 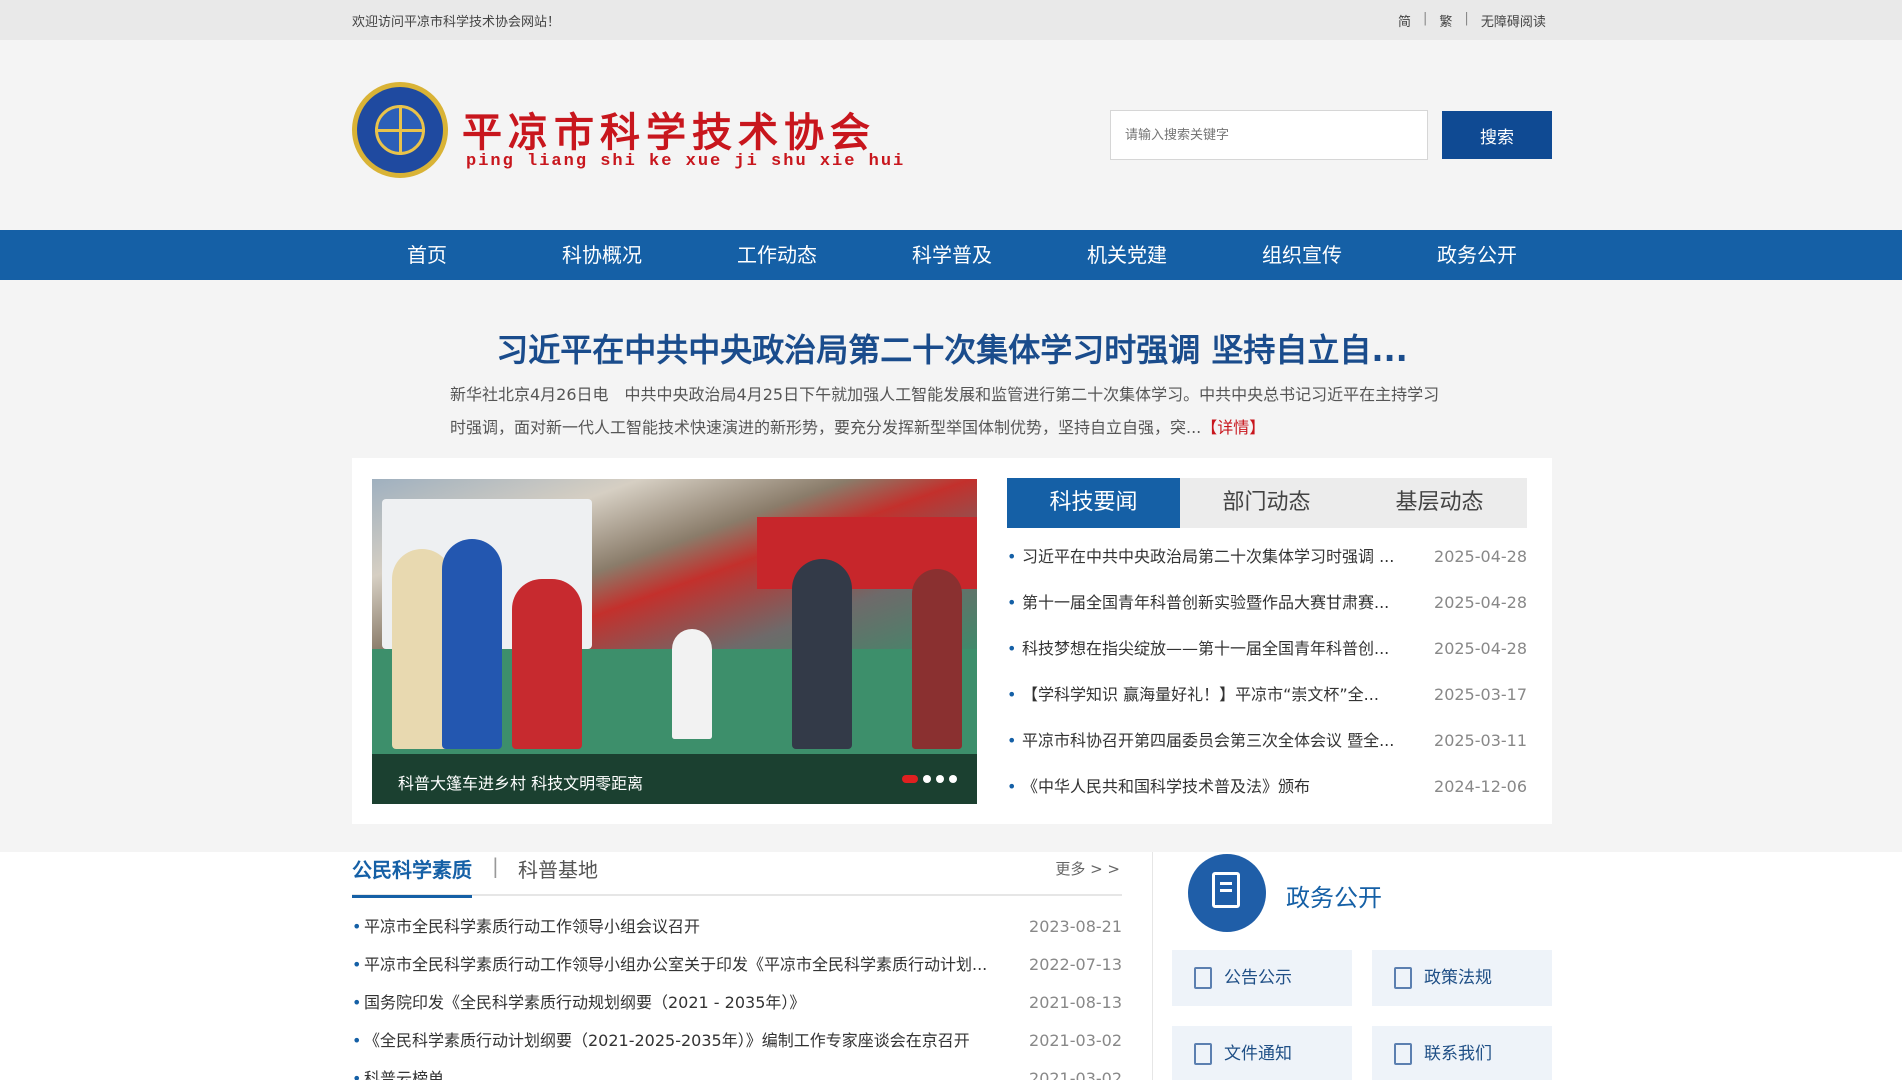 I want to click on lower-news-title: 科普云榜单, so click(x=684, y=1071).